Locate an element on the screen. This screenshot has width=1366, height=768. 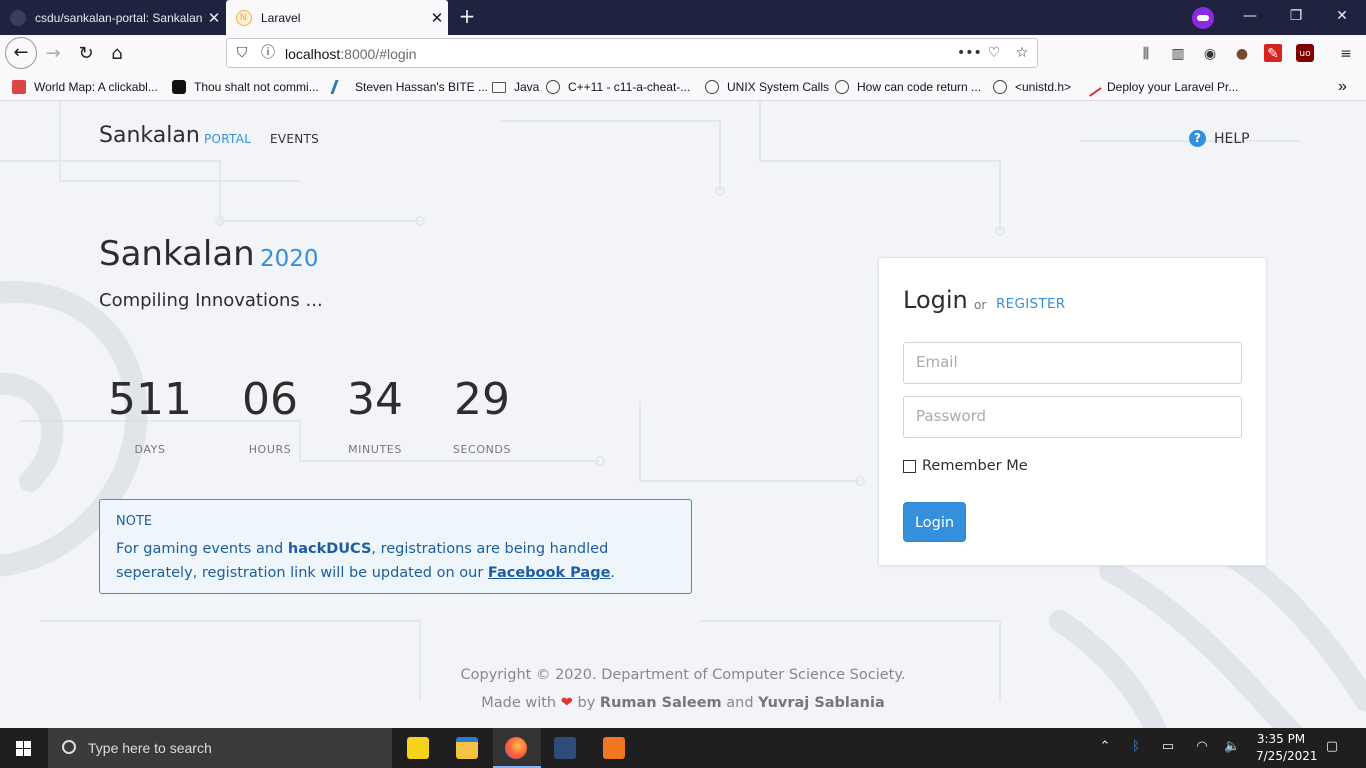
sidebar-icon: ▥ is located at coordinates (1178, 54).